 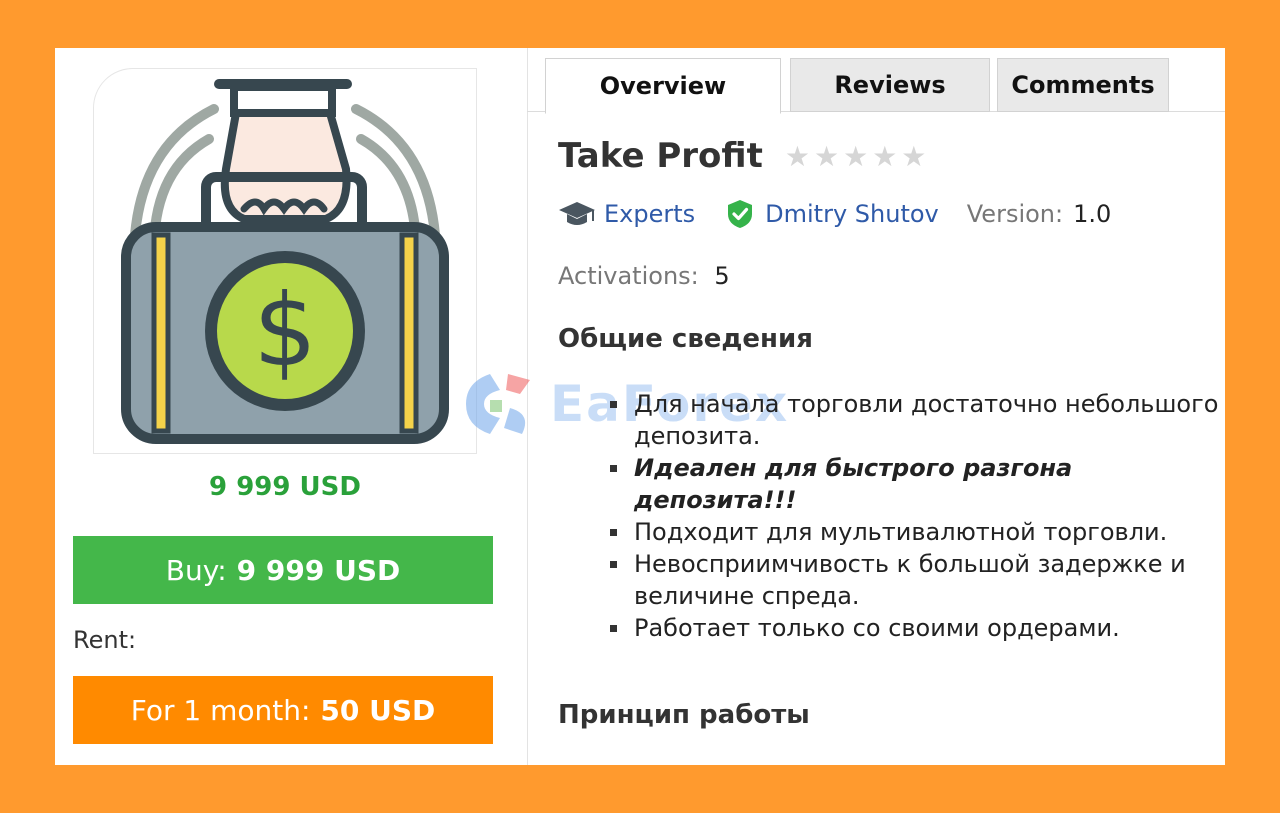 What do you see at coordinates (684, 715) in the screenshot?
I see `principle-heading: Принцип работы` at bounding box center [684, 715].